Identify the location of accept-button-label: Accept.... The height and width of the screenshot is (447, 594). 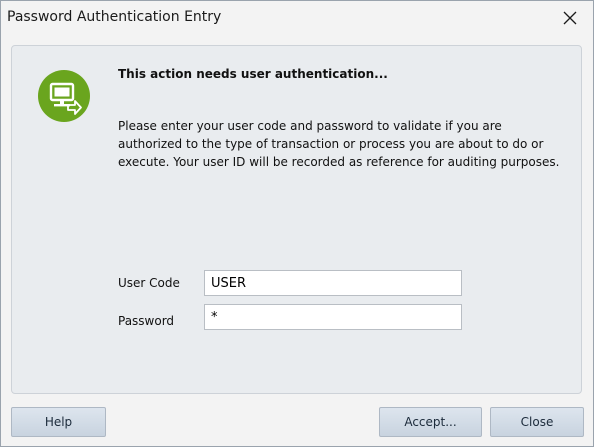
(430, 422).